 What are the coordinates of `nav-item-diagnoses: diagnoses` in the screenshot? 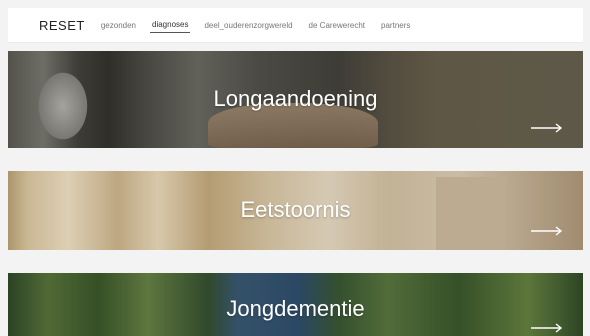 It's located at (170, 25).